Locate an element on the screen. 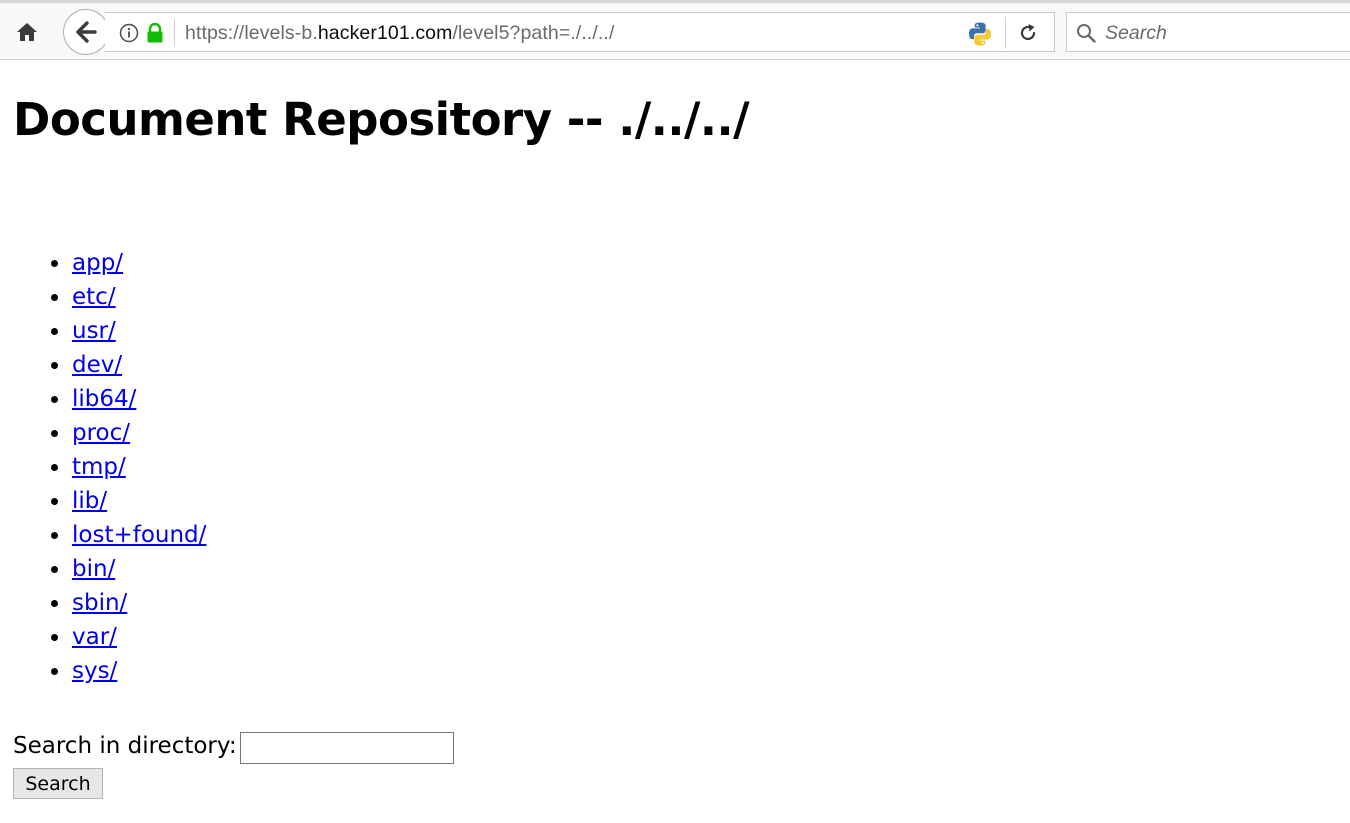  directory-list-item: lib/ is located at coordinates (139, 501).